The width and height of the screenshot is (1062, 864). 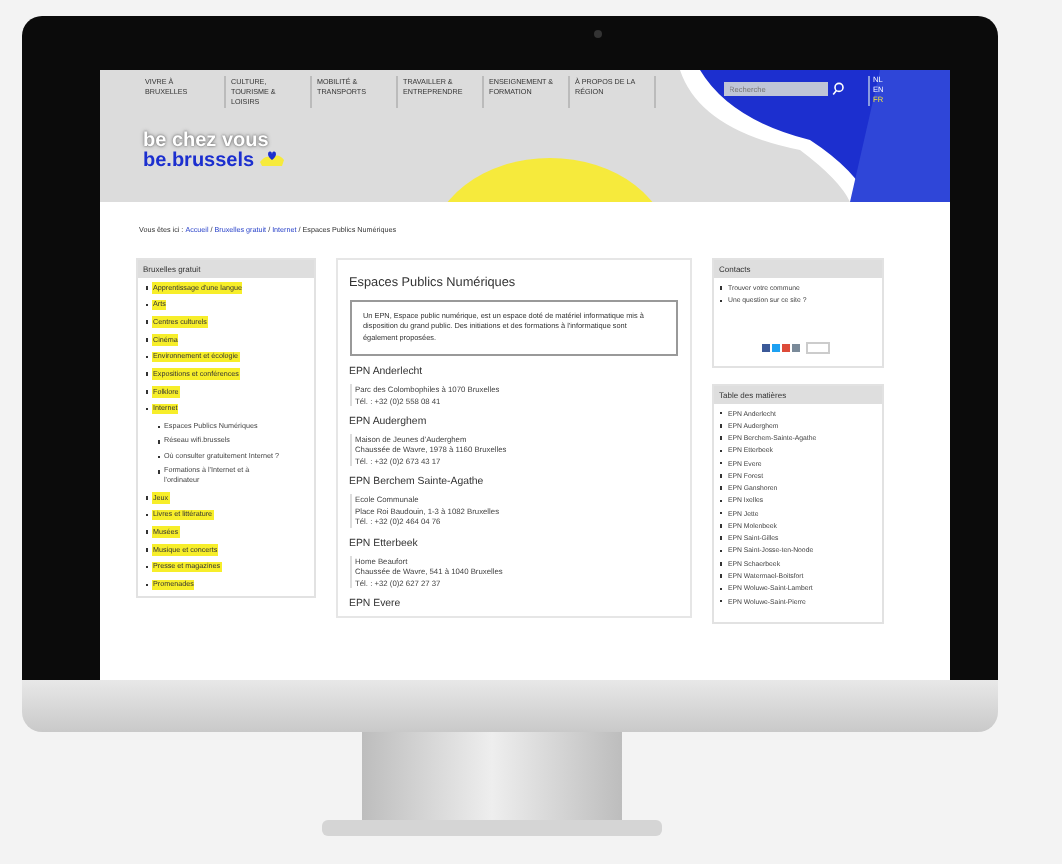 What do you see at coordinates (837, 89) in the screenshot?
I see `search-icon` at bounding box center [837, 89].